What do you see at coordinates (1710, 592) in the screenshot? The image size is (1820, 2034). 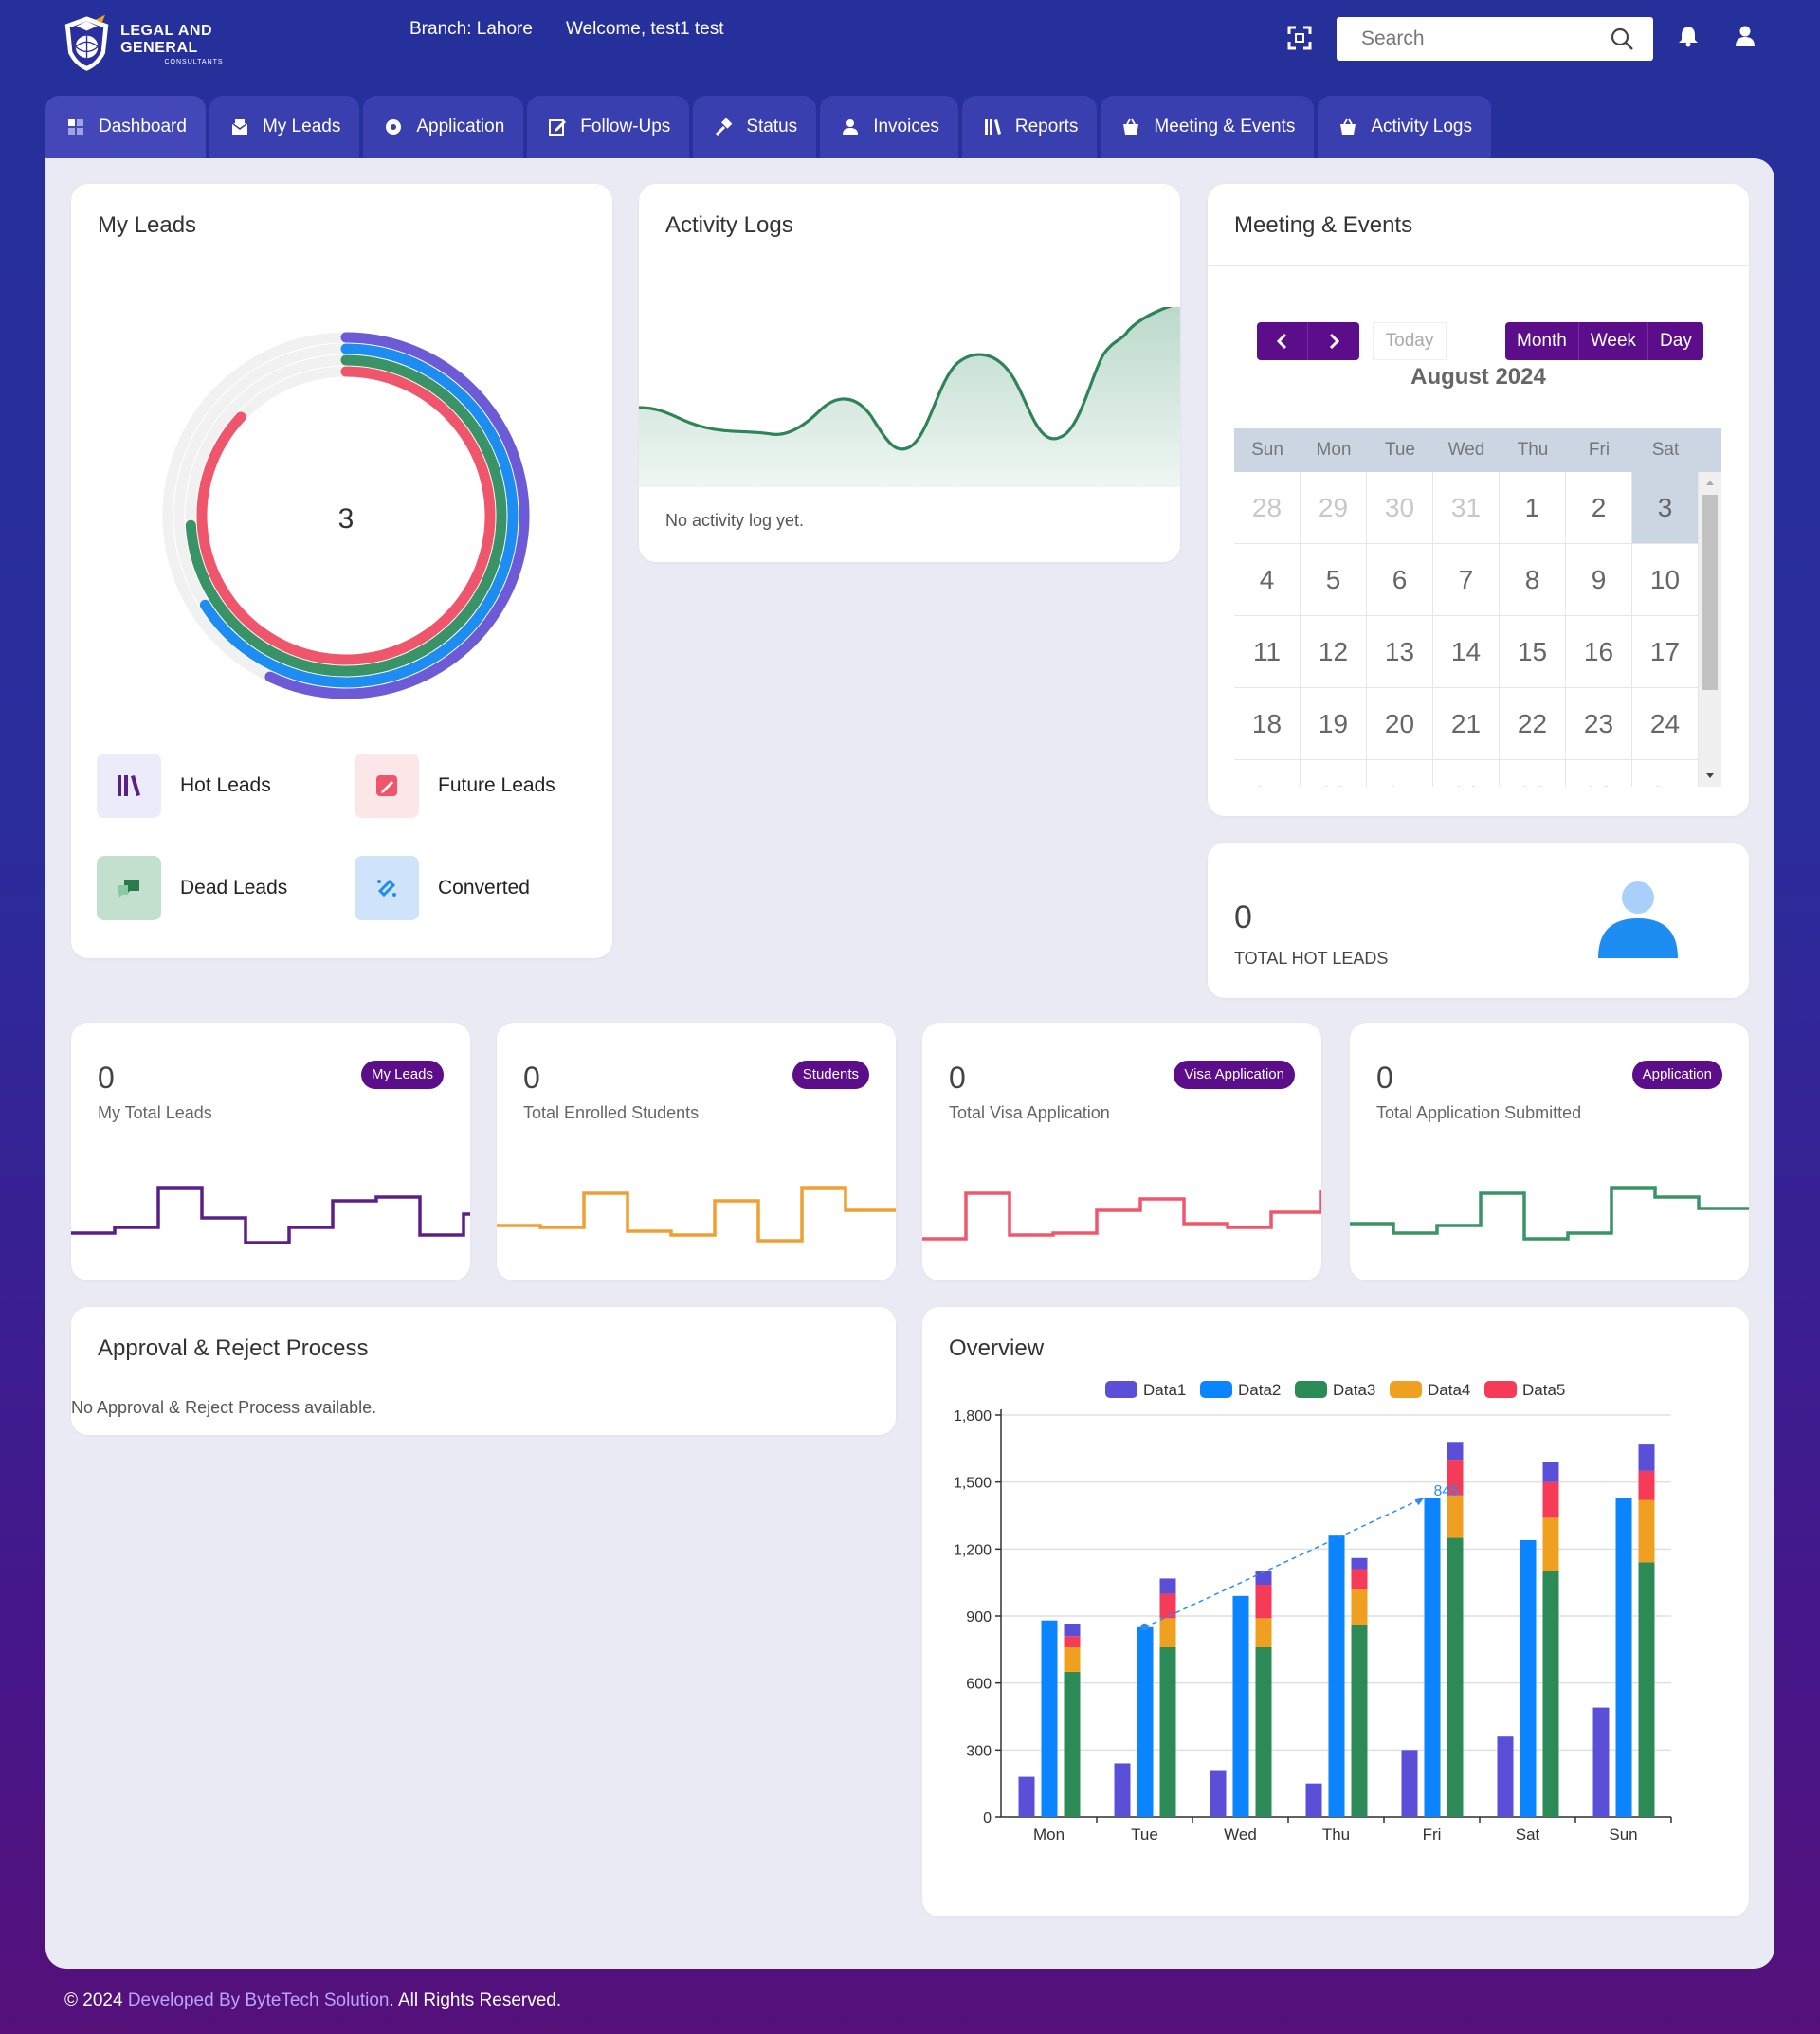 I see `scroll-thumb` at bounding box center [1710, 592].